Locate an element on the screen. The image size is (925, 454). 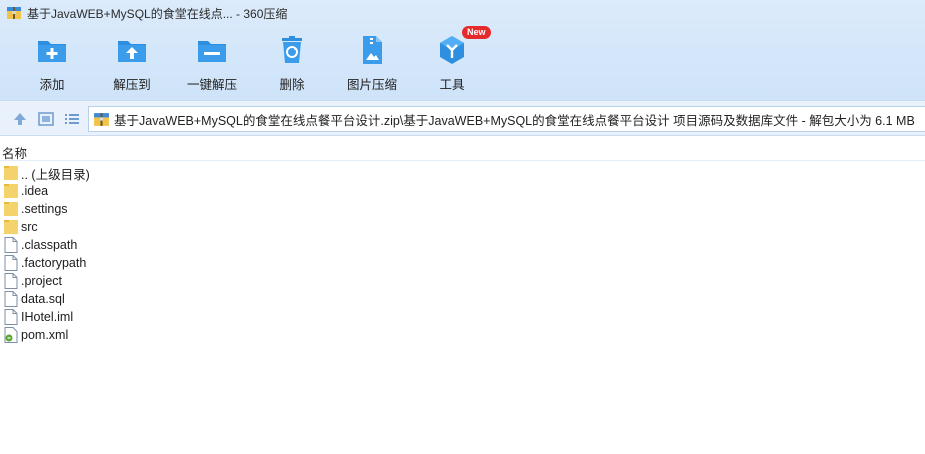
column-header-name: 名称 is located at coordinates (462, 151).